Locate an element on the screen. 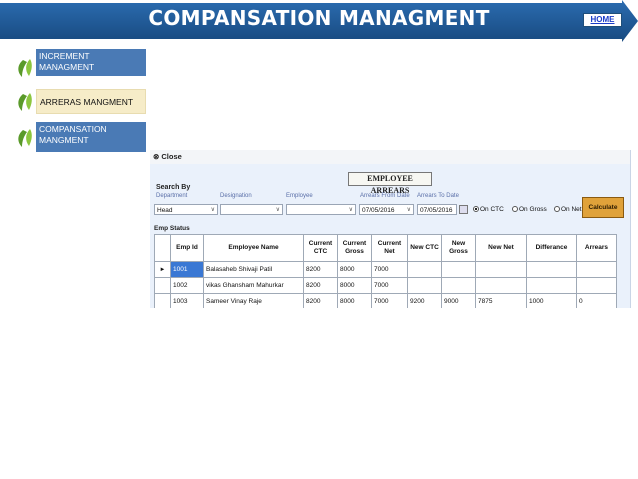 Image resolution: width=638 pixels, height=479 pixels. from-date-picker: 07/05/2016 ∨ is located at coordinates (386, 209).